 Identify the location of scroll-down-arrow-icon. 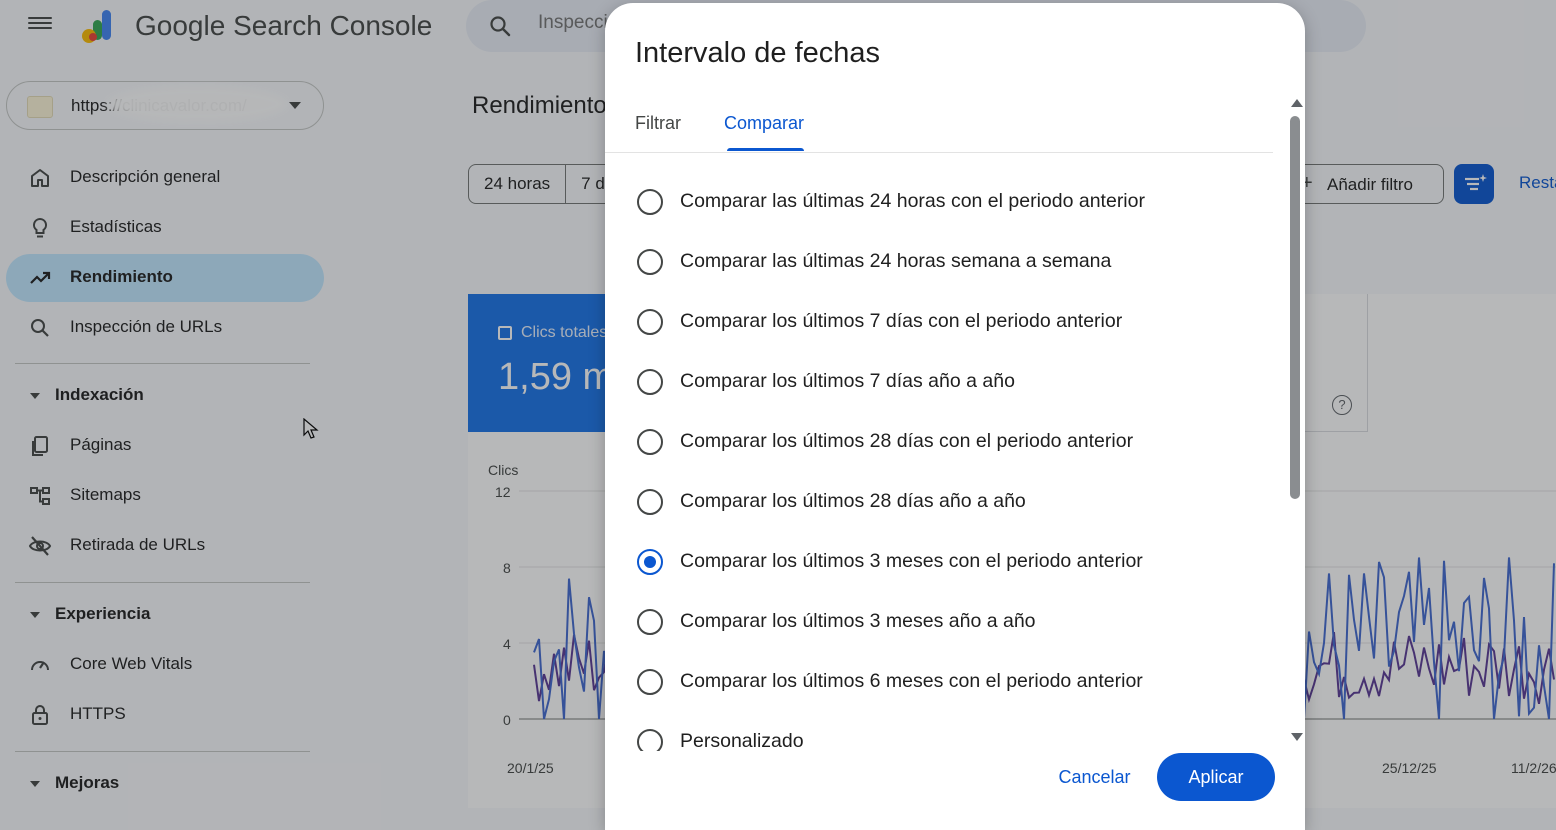
(1297, 737).